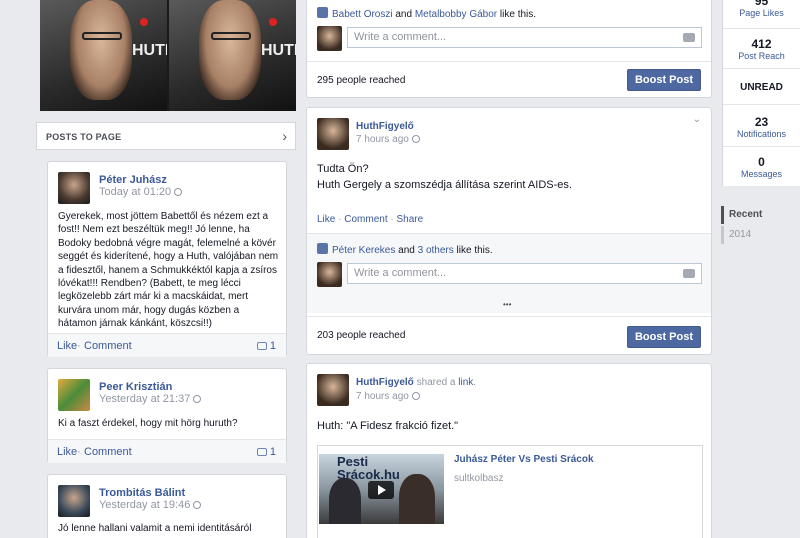 Image resolution: width=800 pixels, height=538 pixels. I want to click on post-author: Péter Juhász, so click(133, 180).